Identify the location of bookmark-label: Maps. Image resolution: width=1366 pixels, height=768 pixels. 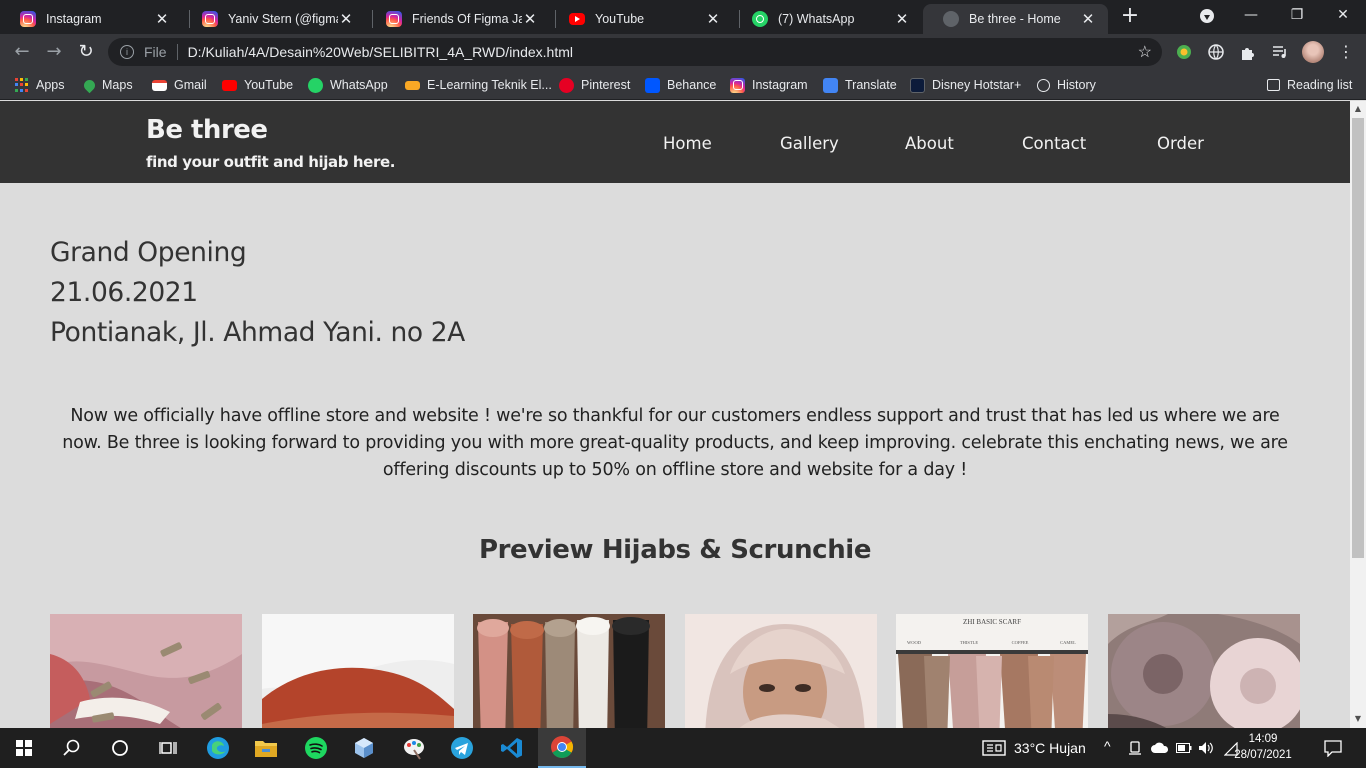
(117, 85).